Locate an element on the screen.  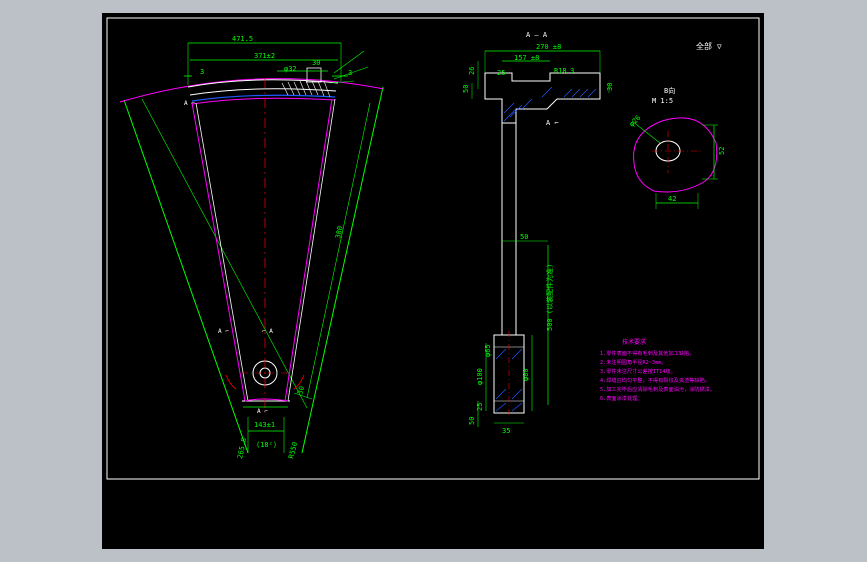
dim-detail-52: 52 is located at coordinates (722, 151).